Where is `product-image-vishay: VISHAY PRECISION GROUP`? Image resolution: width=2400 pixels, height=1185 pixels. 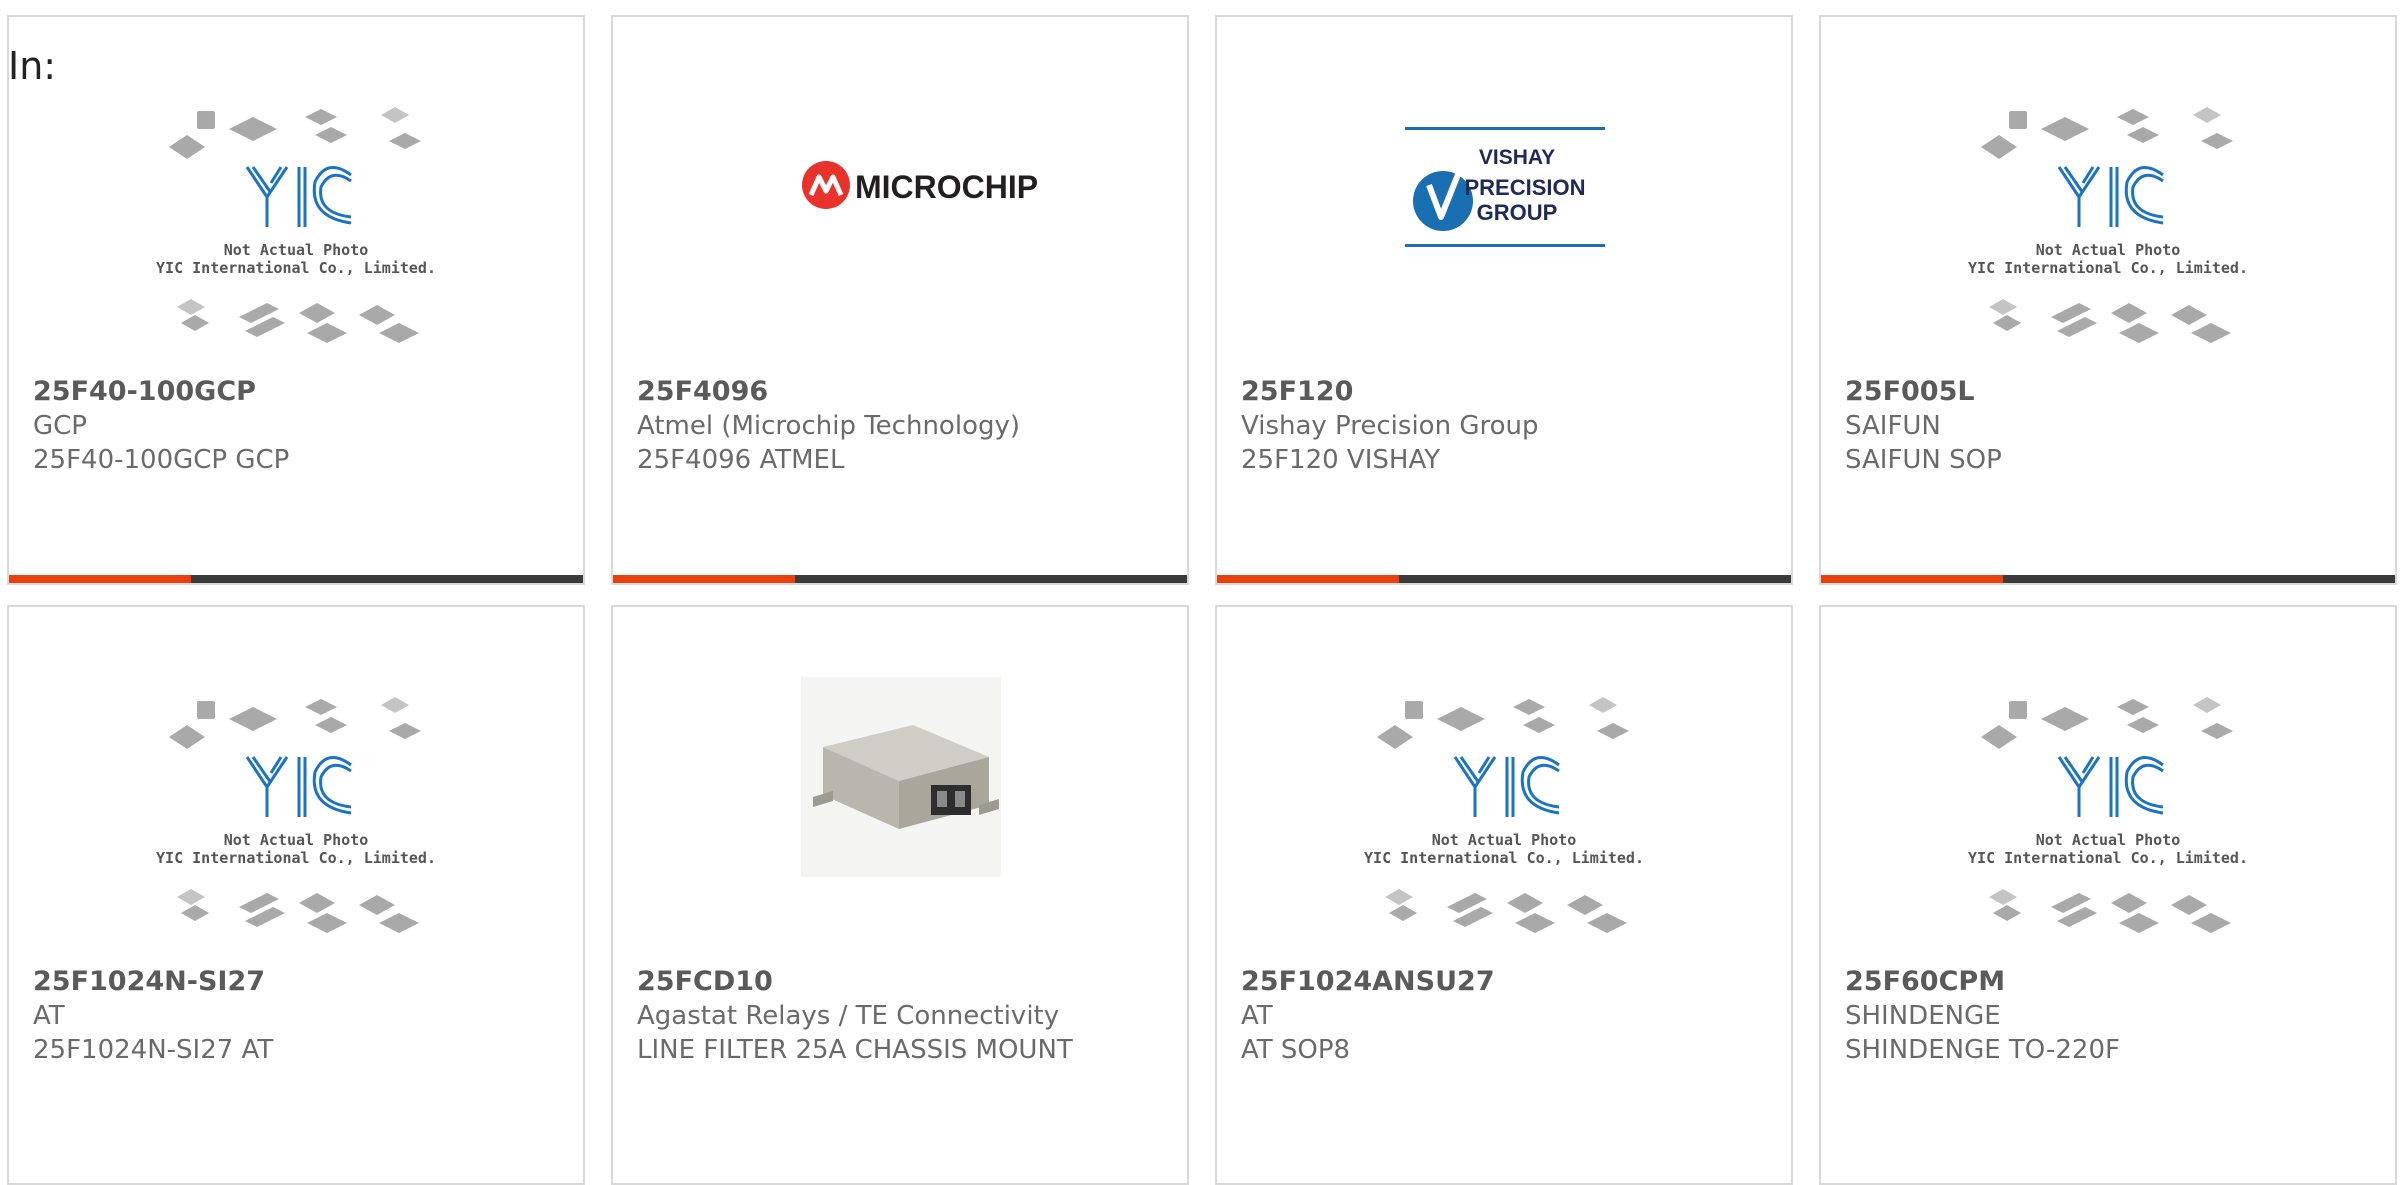
product-image-vishay: VISHAY PRECISION GROUP is located at coordinates (1504, 189).